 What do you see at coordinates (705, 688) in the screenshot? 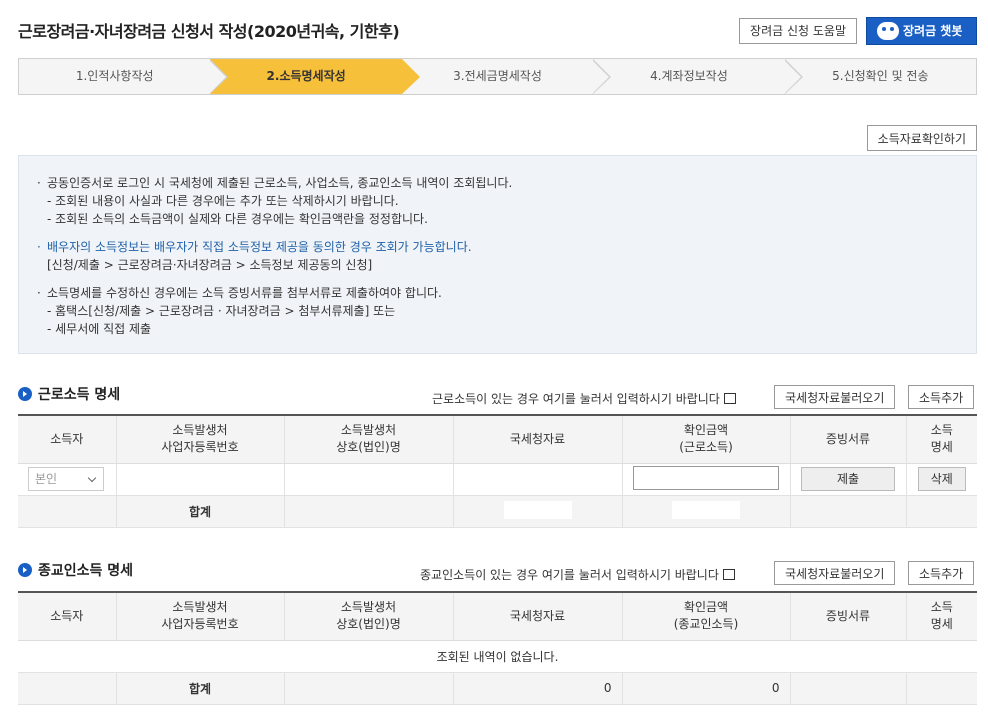
I see `total-confirm-value: 0` at bounding box center [705, 688].